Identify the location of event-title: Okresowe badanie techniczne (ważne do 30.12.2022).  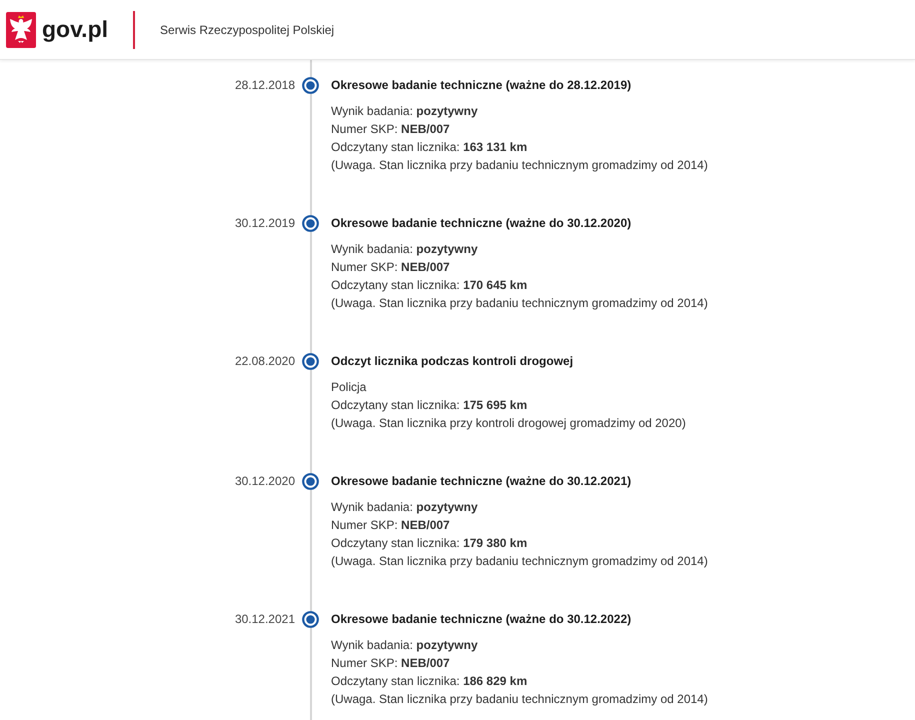
(481, 619).